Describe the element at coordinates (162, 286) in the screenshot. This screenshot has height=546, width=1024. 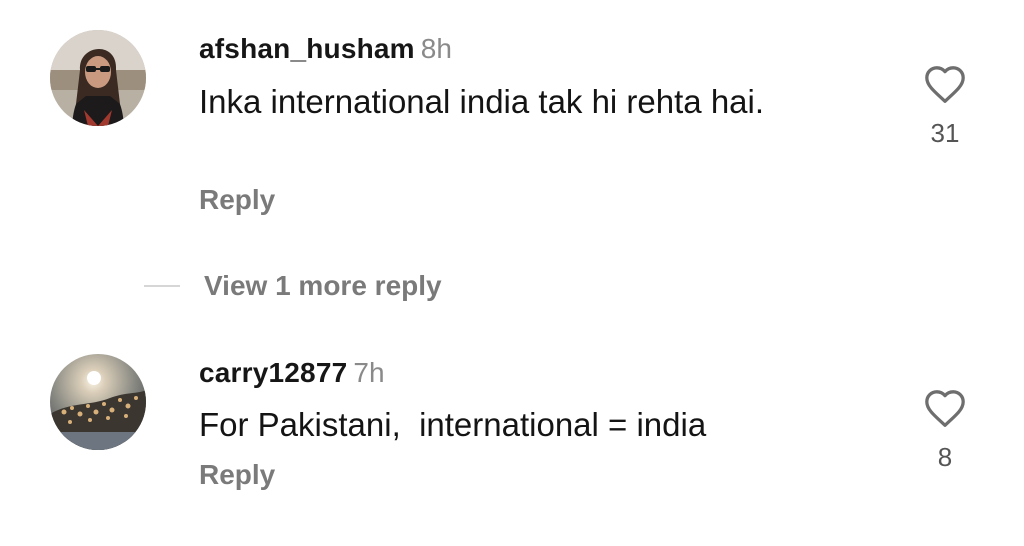
I see `thread-divider` at that location.